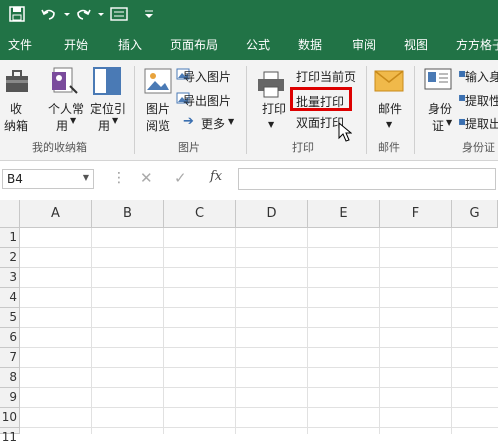 Image resolution: width=498 pixels, height=447 pixels. Describe the element at coordinates (390, 108) in the screenshot. I see `mail-button: 邮件` at that location.